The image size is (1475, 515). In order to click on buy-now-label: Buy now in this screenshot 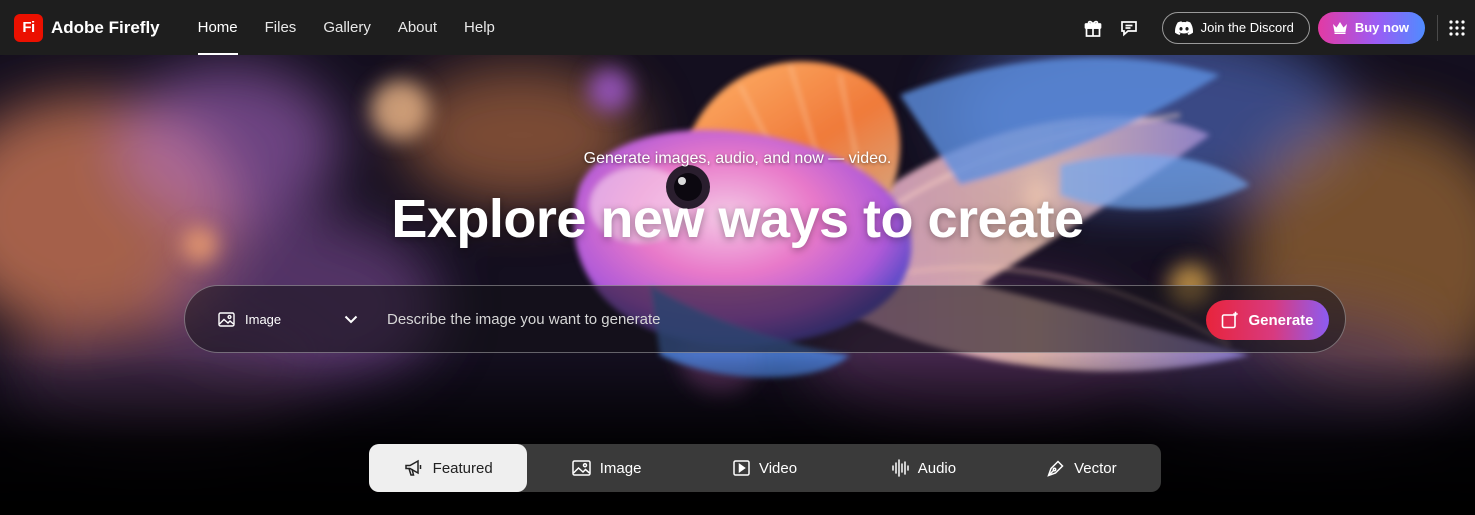, I will do `click(1381, 27)`.